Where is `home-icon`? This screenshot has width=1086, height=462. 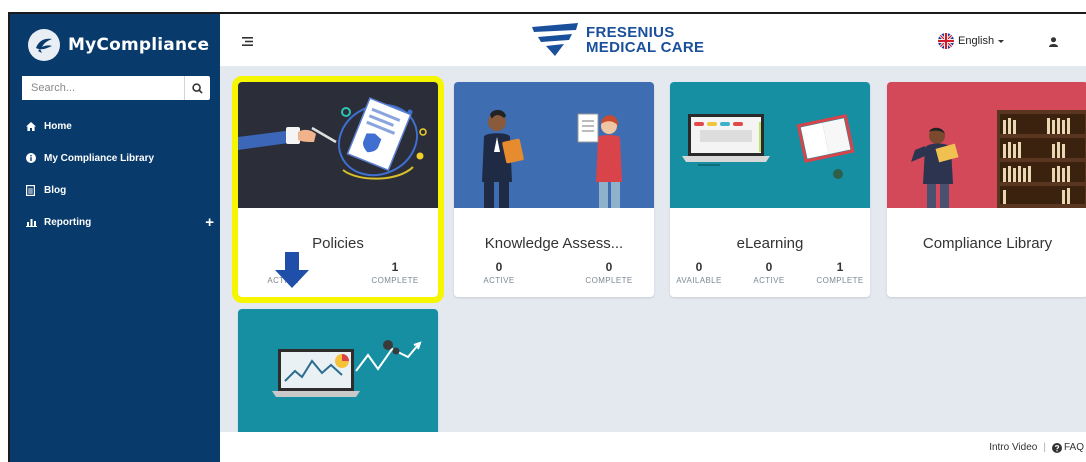 home-icon is located at coordinates (34, 126).